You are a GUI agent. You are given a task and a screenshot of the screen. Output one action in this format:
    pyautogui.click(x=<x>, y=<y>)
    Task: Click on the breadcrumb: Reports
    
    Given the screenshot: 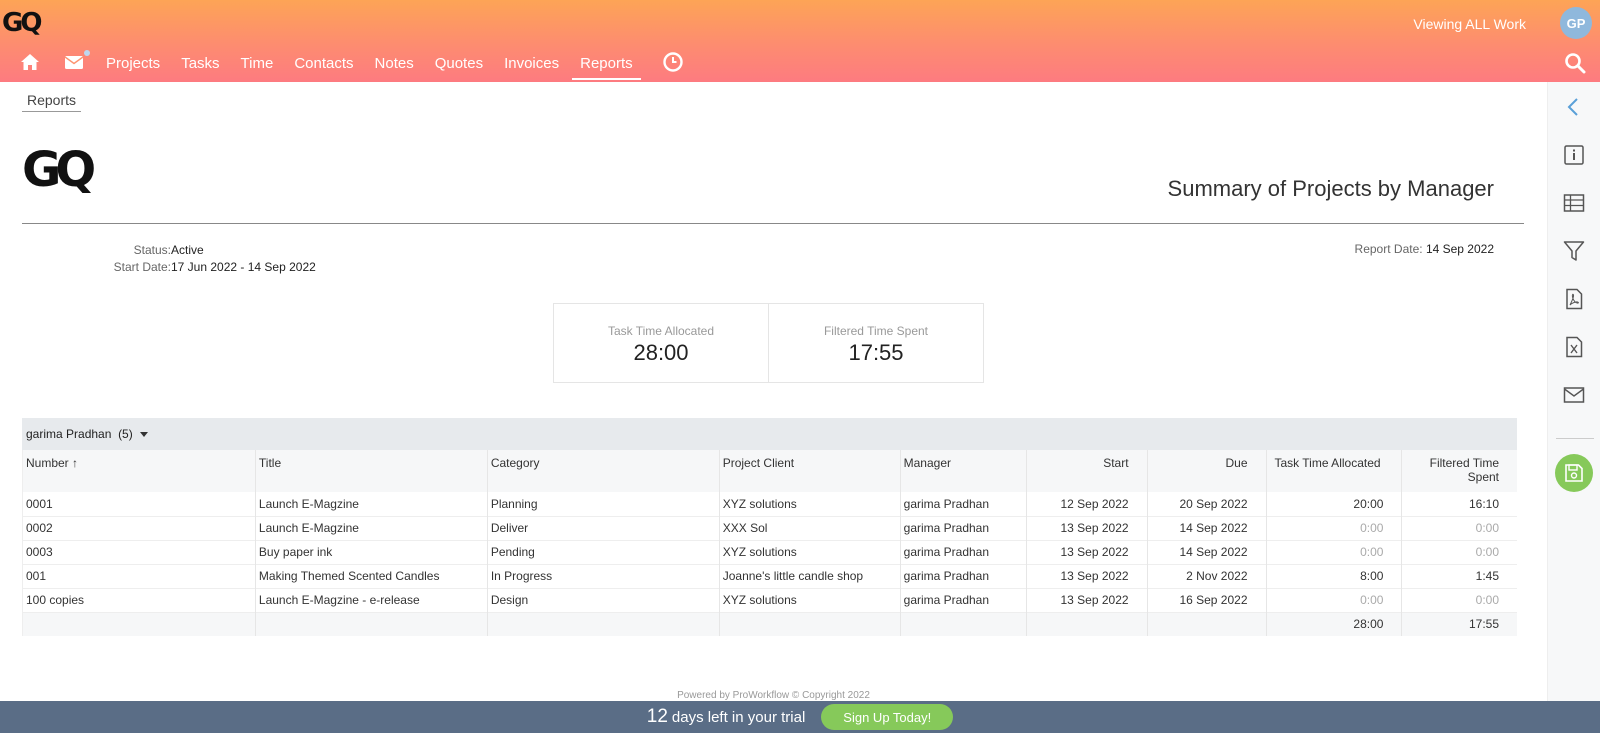 What is the action you would take?
    pyautogui.click(x=52, y=102)
    